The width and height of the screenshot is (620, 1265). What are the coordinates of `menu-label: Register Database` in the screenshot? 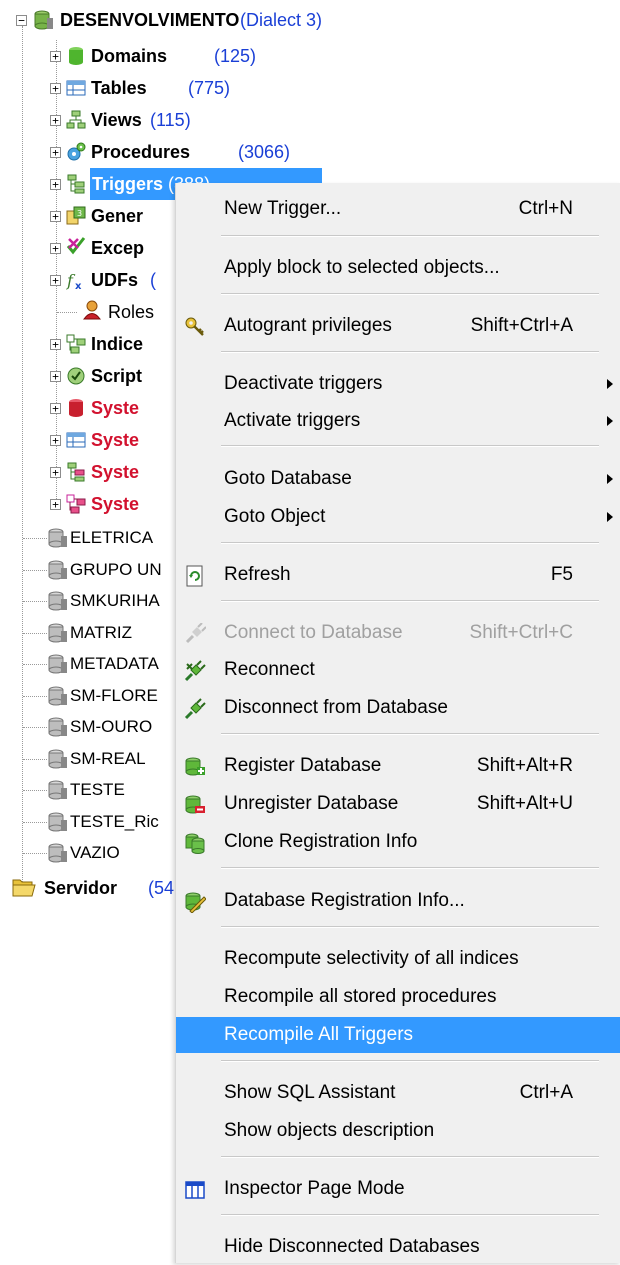 It's located at (303, 765).